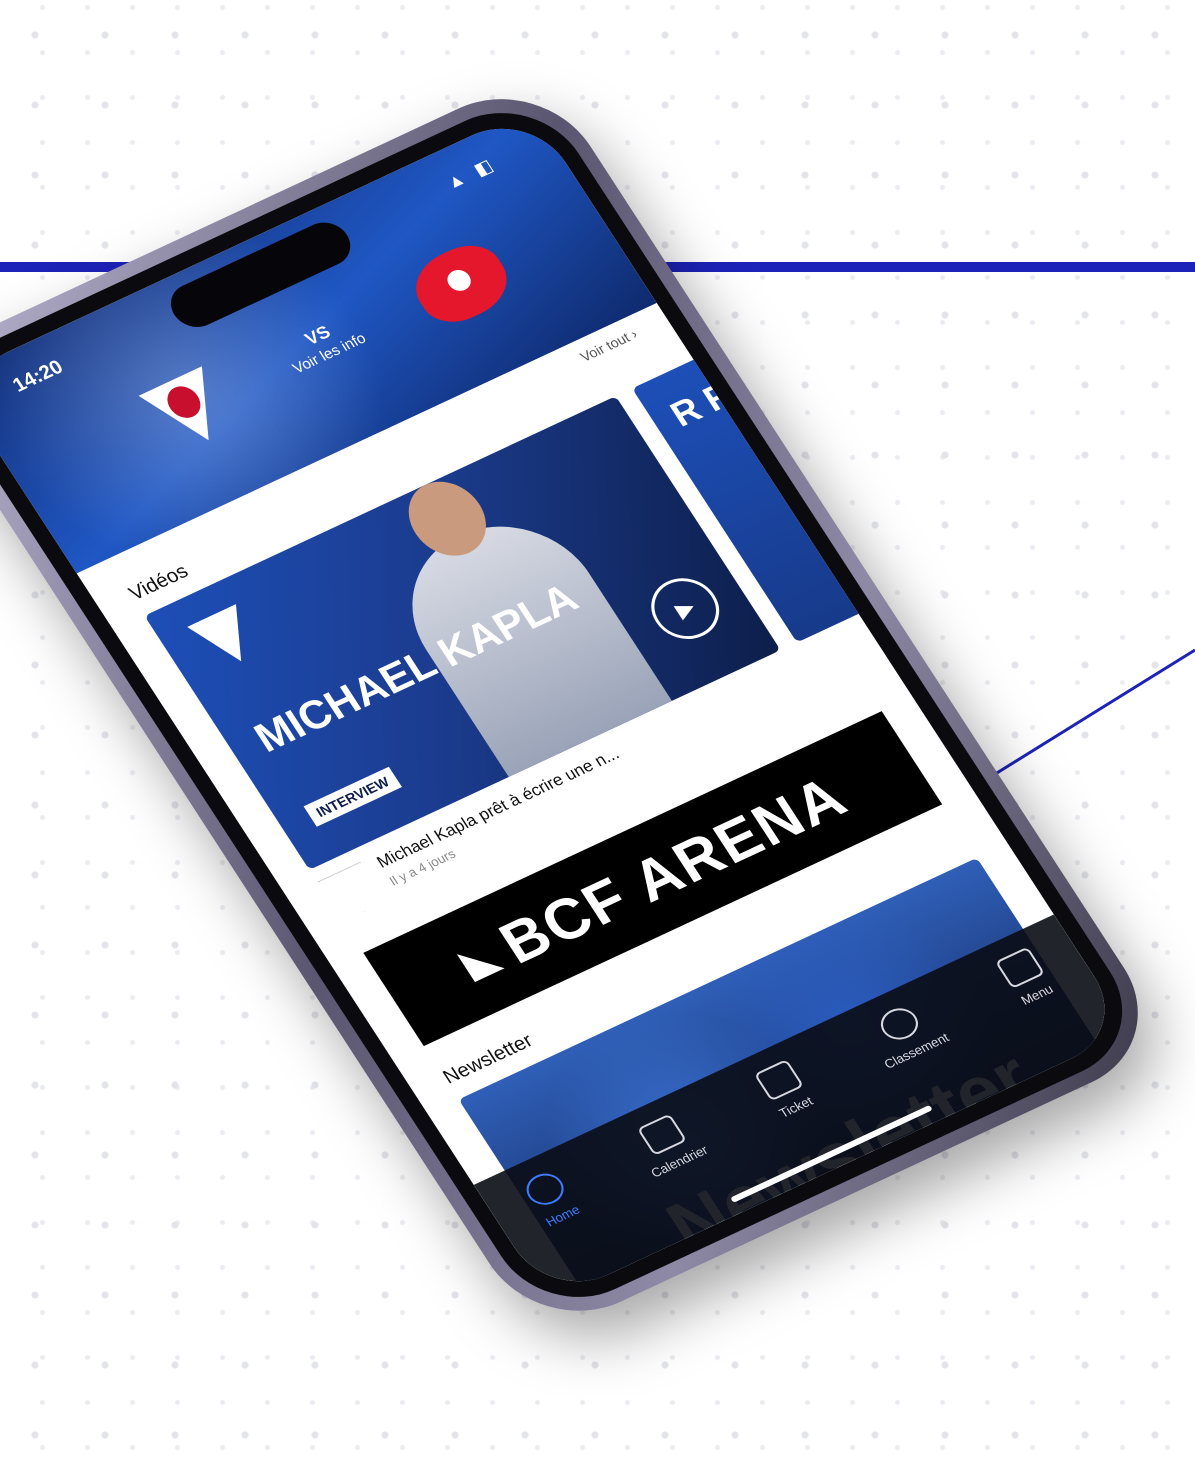 The image size is (1195, 1464). What do you see at coordinates (685, 608) in the screenshot?
I see `play-icon: ▶` at bounding box center [685, 608].